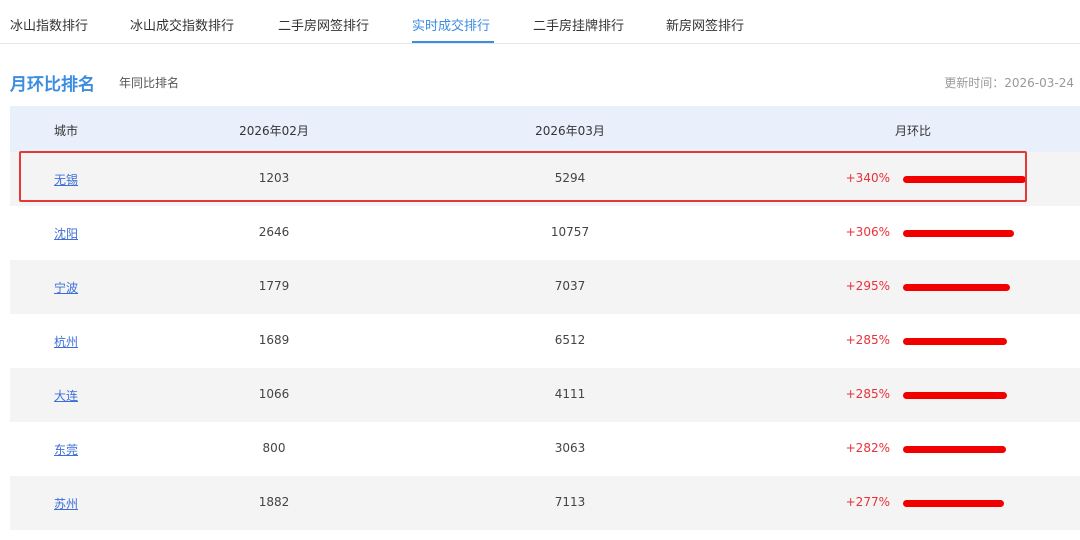 This screenshot has width=1080, height=540. I want to click on tab-iceberg-deal-index: 冰山成交指数排行, so click(182, 24).